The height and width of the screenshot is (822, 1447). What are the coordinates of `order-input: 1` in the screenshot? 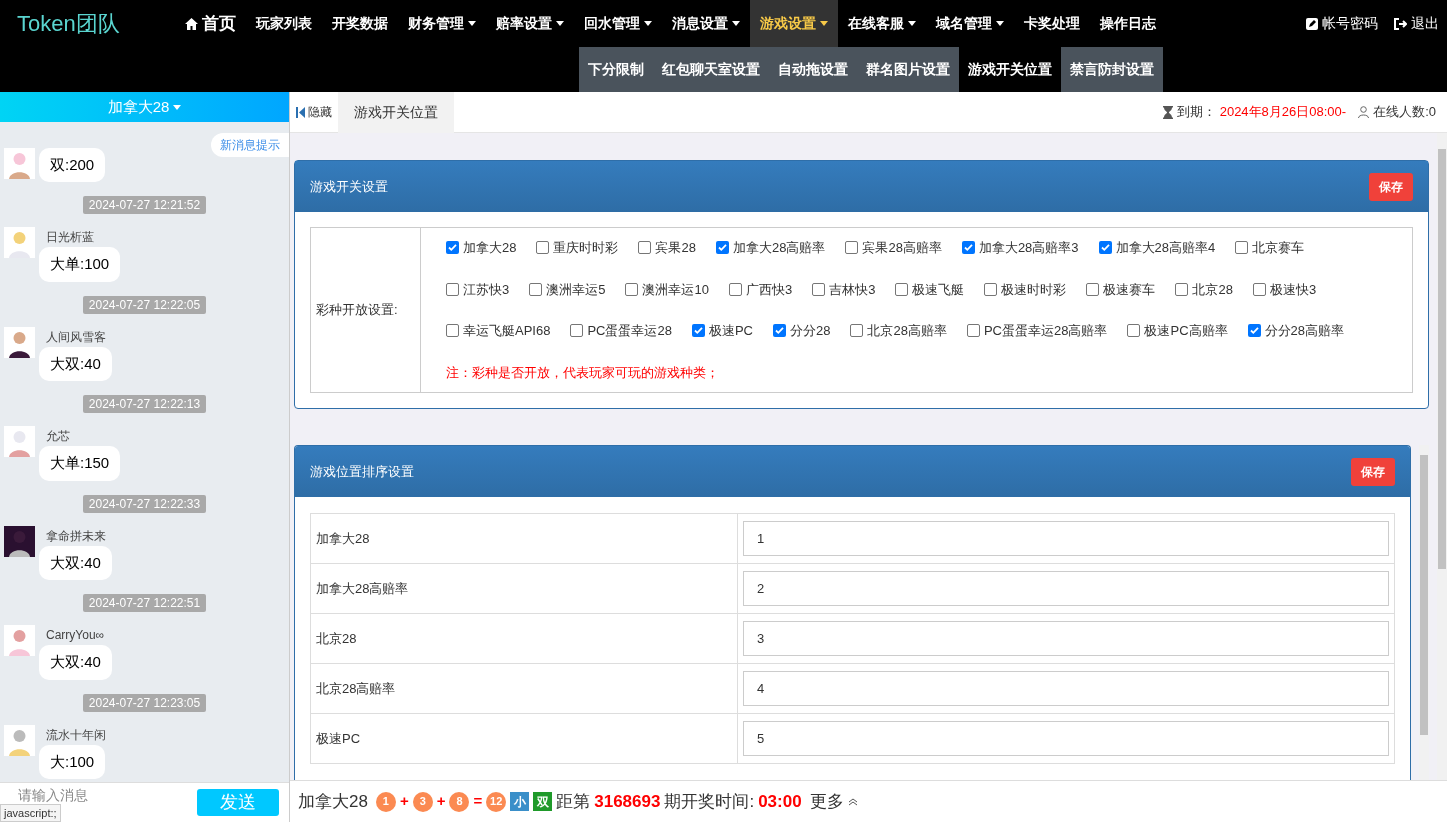 It's located at (1066, 538).